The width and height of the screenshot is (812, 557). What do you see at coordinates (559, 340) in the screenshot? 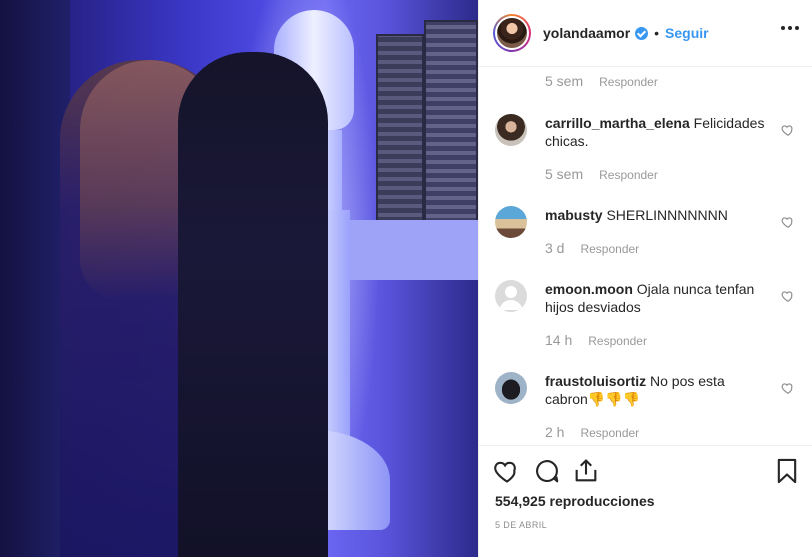
I see `comment-time: 14 h` at bounding box center [559, 340].